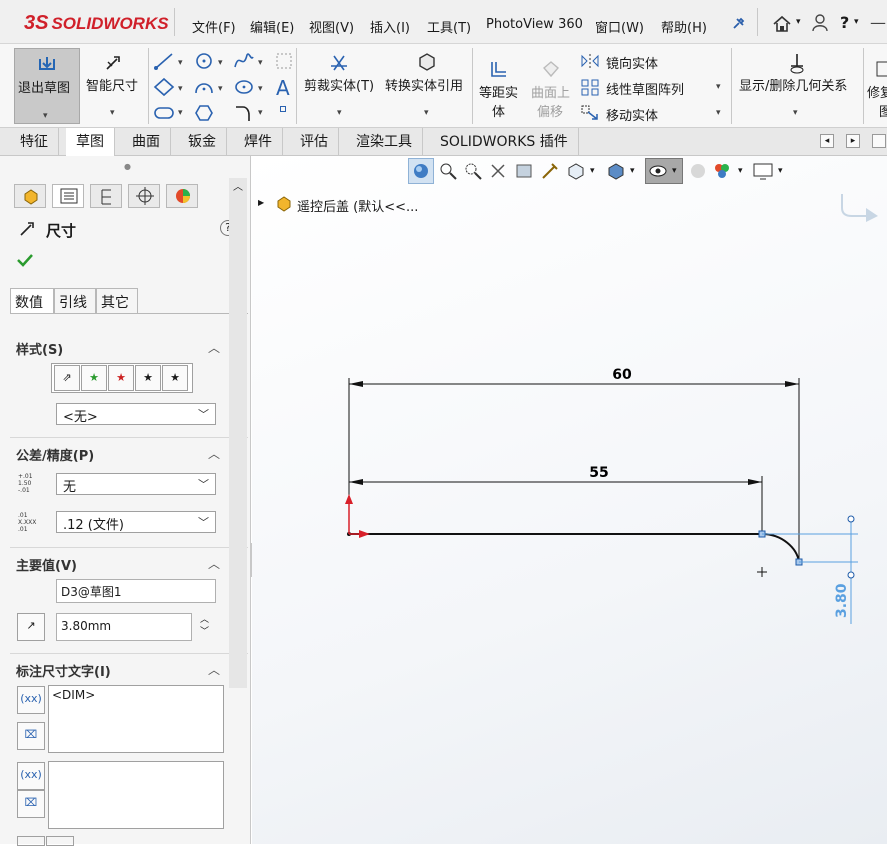 The width and height of the screenshot is (887, 846). Describe the element at coordinates (449, 26) in the screenshot. I see `menu-tools: 工具(T)` at that location.